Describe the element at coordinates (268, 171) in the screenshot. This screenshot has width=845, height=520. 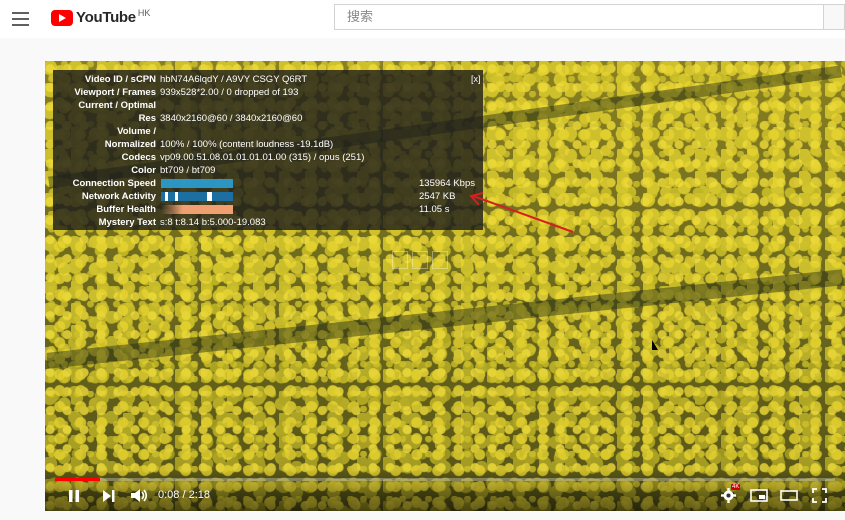
I see `stats-row: Color bt709 / bt709` at that location.